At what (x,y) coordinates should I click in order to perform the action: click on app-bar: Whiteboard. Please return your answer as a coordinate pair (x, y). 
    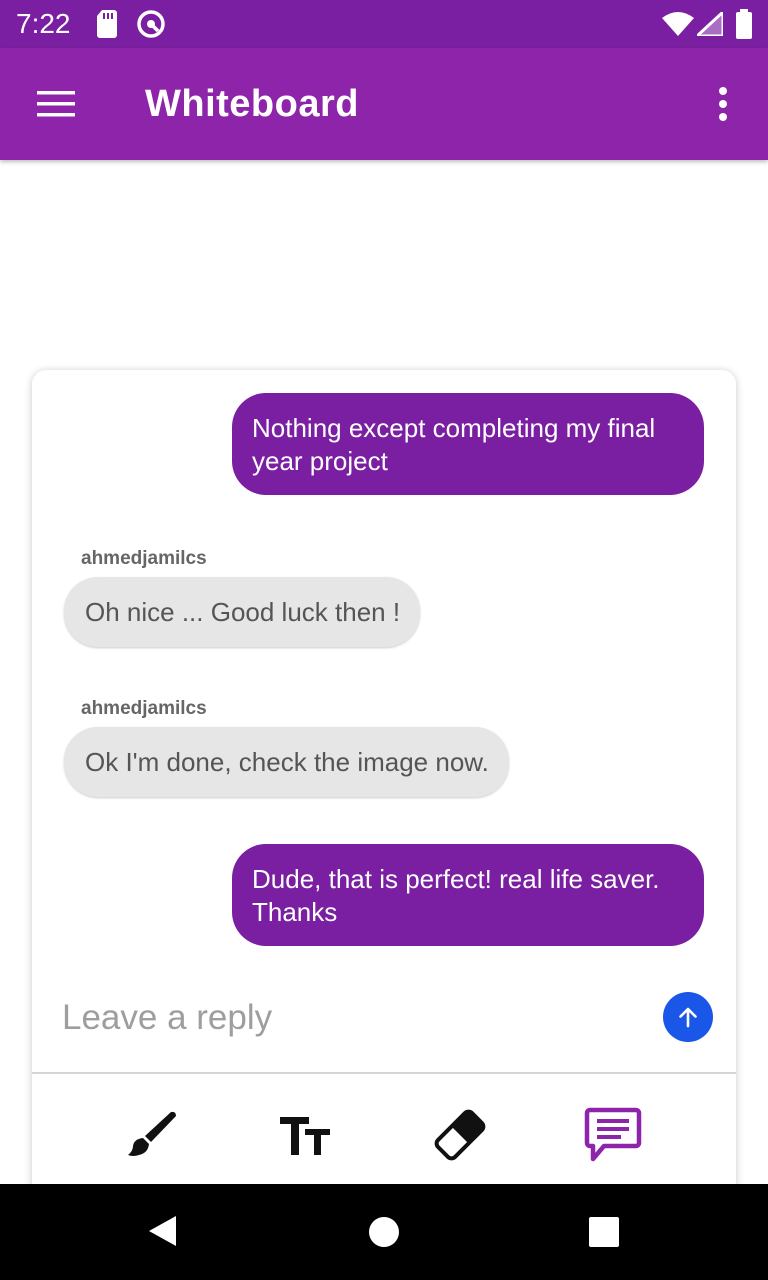
    Looking at the image, I should click on (384, 104).